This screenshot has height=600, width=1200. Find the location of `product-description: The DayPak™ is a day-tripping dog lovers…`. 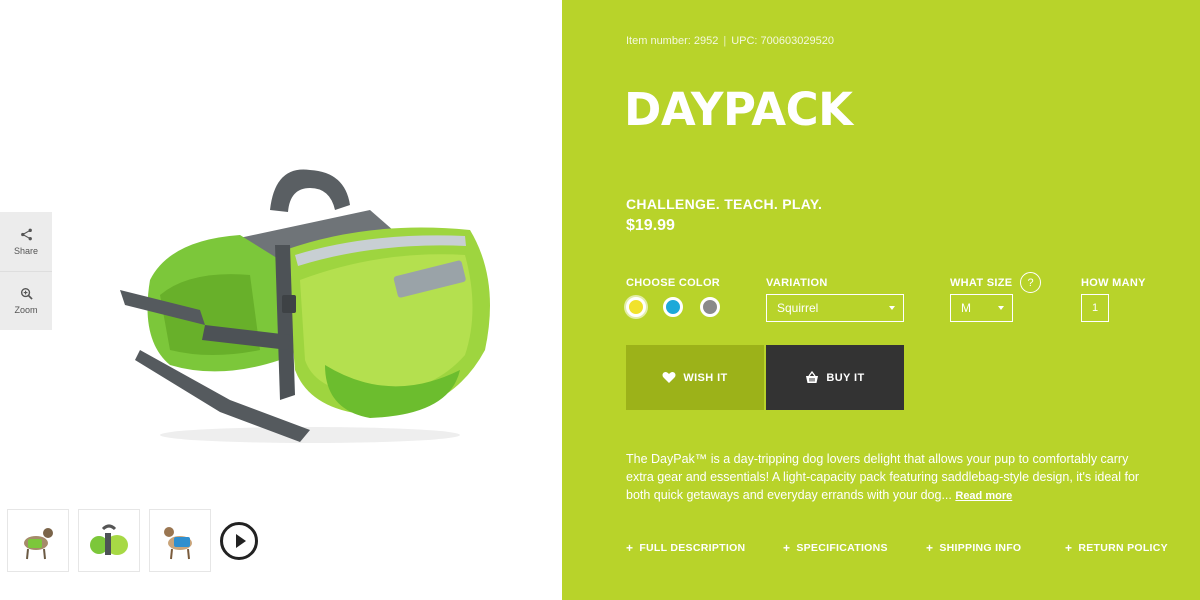

product-description: The DayPak™ is a day-tripping dog lovers… is located at coordinates (886, 477).